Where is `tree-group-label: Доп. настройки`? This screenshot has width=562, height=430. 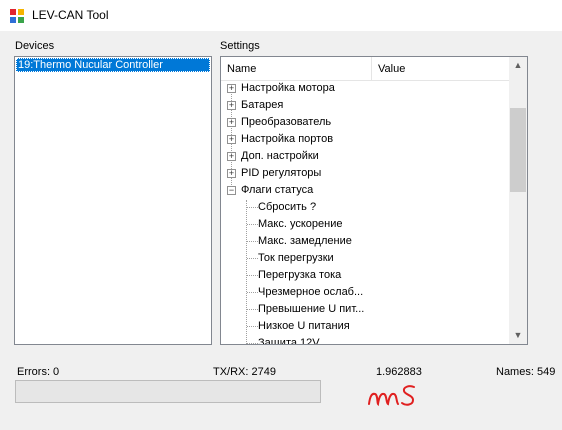
tree-group-label: Доп. настройки is located at coordinates (280, 156).